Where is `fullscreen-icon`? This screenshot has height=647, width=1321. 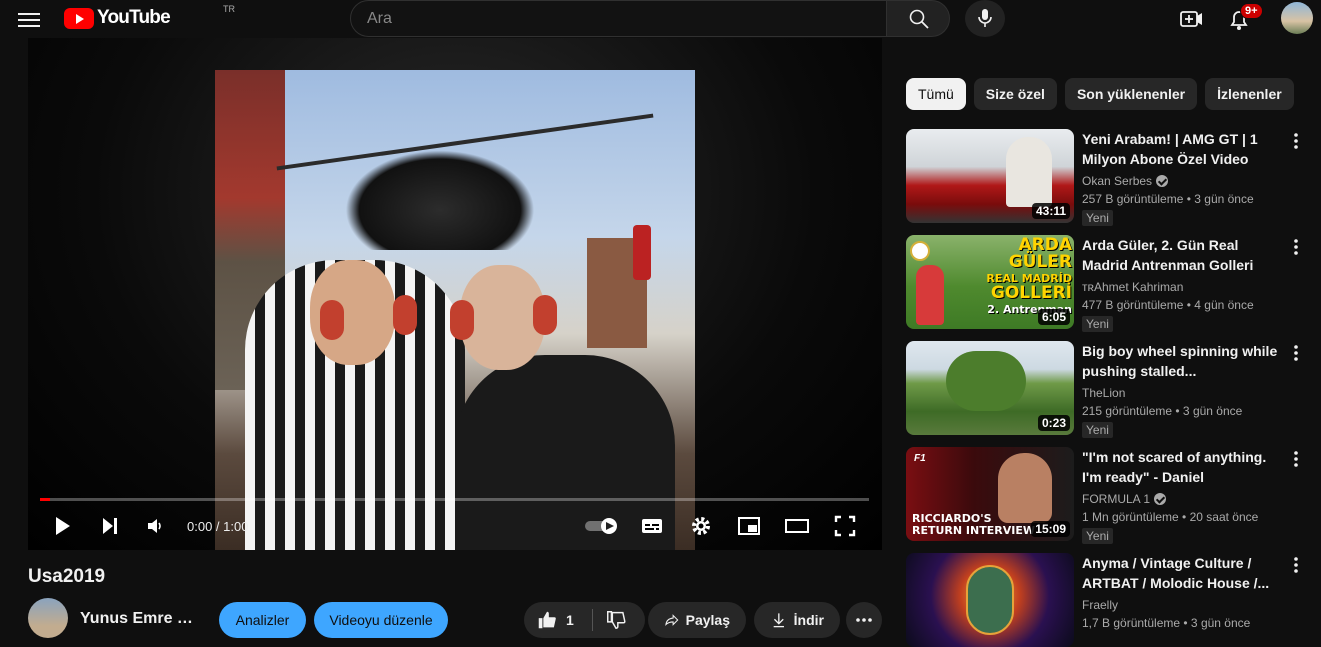
fullscreen-icon is located at coordinates (845, 526).